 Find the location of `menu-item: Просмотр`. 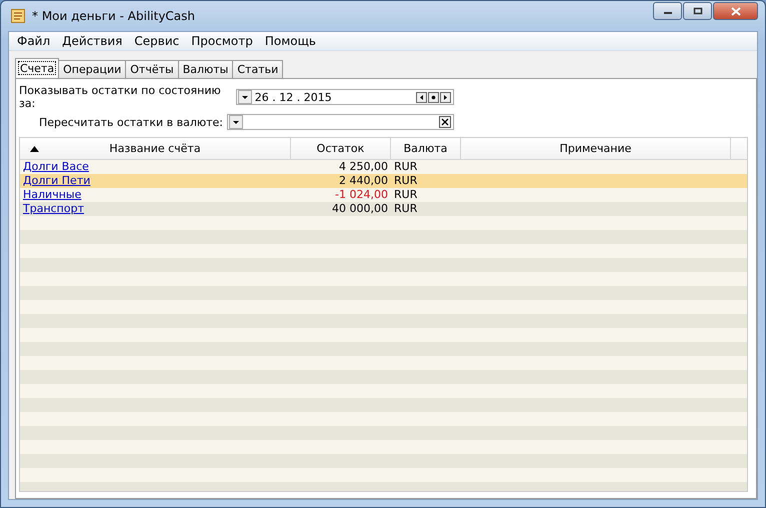

menu-item: Просмотр is located at coordinates (222, 41).